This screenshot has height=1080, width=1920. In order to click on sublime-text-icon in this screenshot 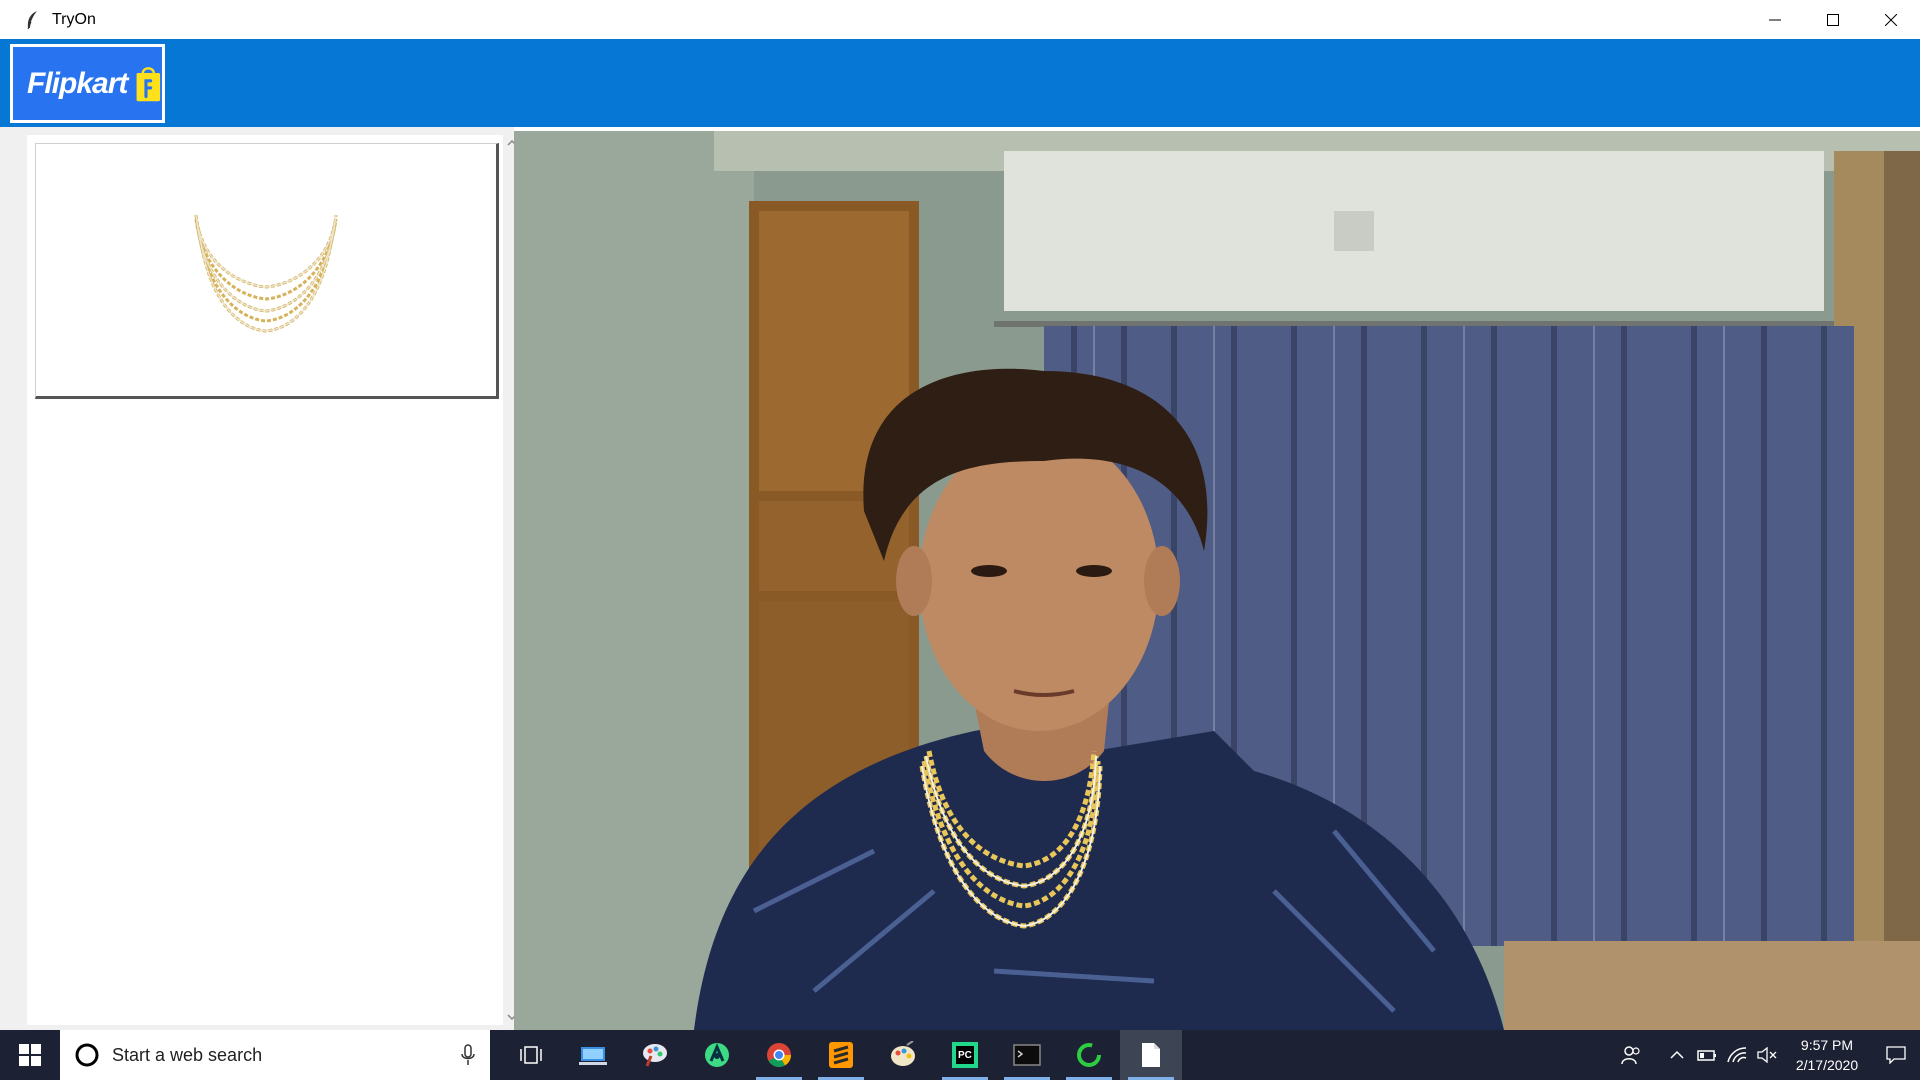, I will do `click(841, 1055)`.